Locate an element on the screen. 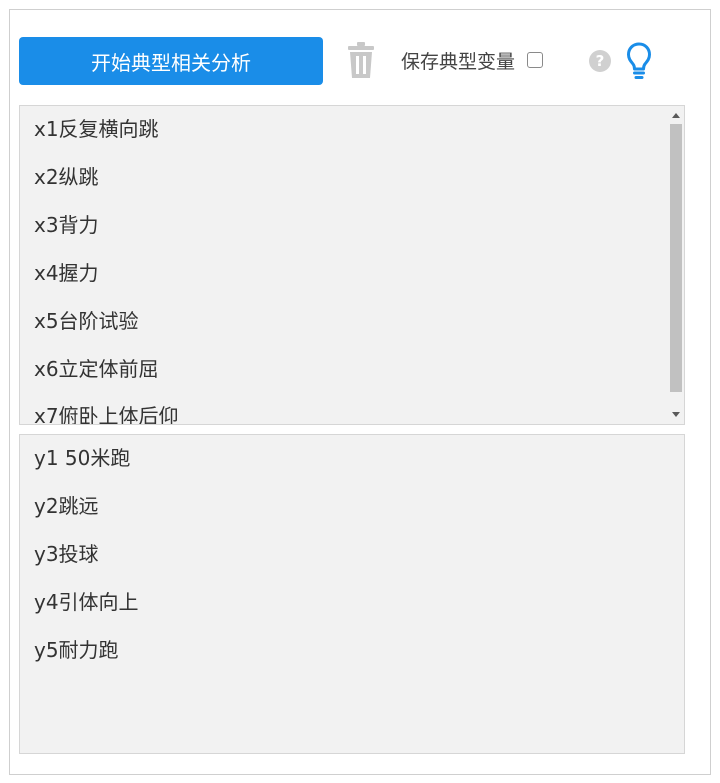 Image resolution: width=720 pixels, height=783 pixels. list-item: y2跳远 is located at coordinates (66, 506).